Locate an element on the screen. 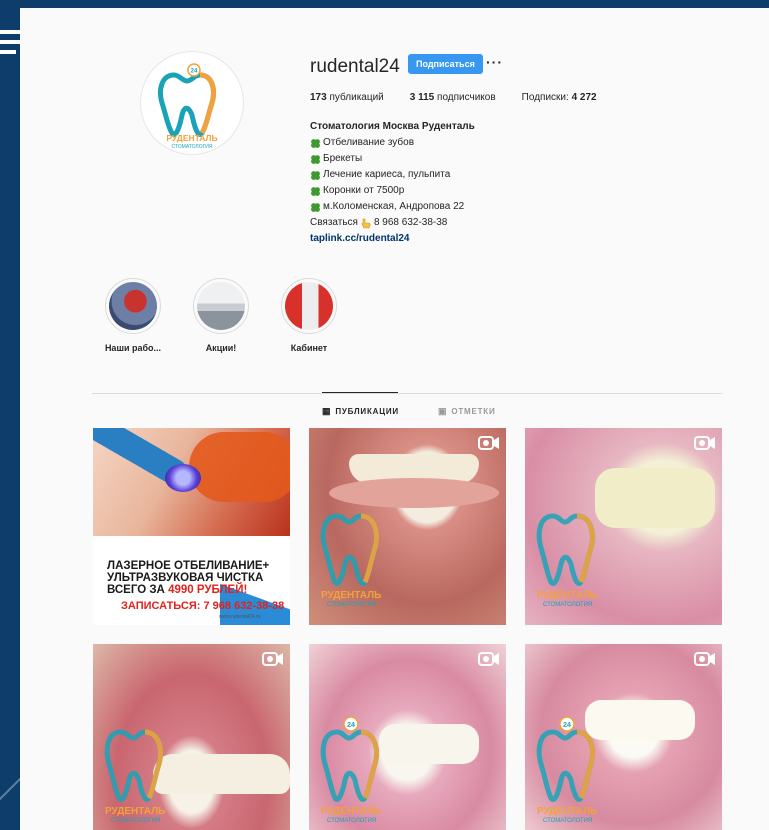 The height and width of the screenshot is (830, 769). bio-line: Брекеты is located at coordinates (392, 159).